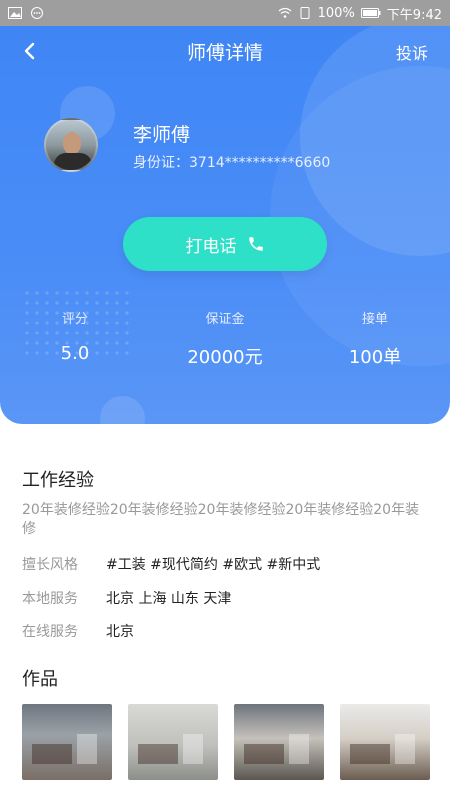 The width and height of the screenshot is (450, 800). Describe the element at coordinates (285, 12) in the screenshot. I see `wifi-icon` at that location.